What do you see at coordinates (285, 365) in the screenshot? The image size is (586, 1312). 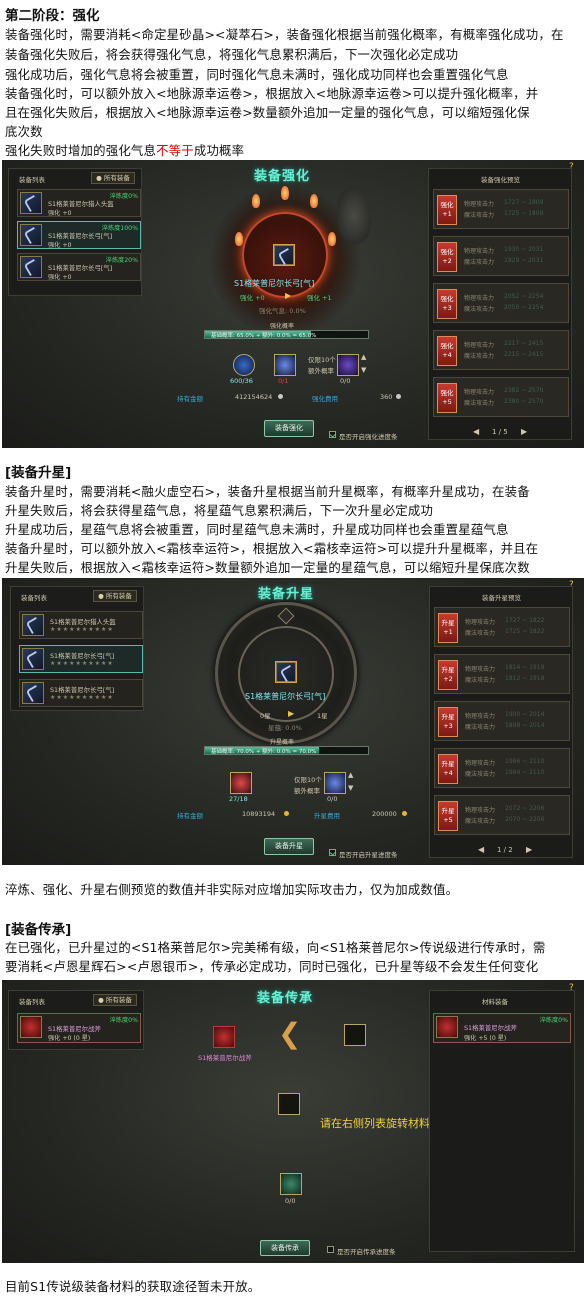 I see `gem-icon` at bounding box center [285, 365].